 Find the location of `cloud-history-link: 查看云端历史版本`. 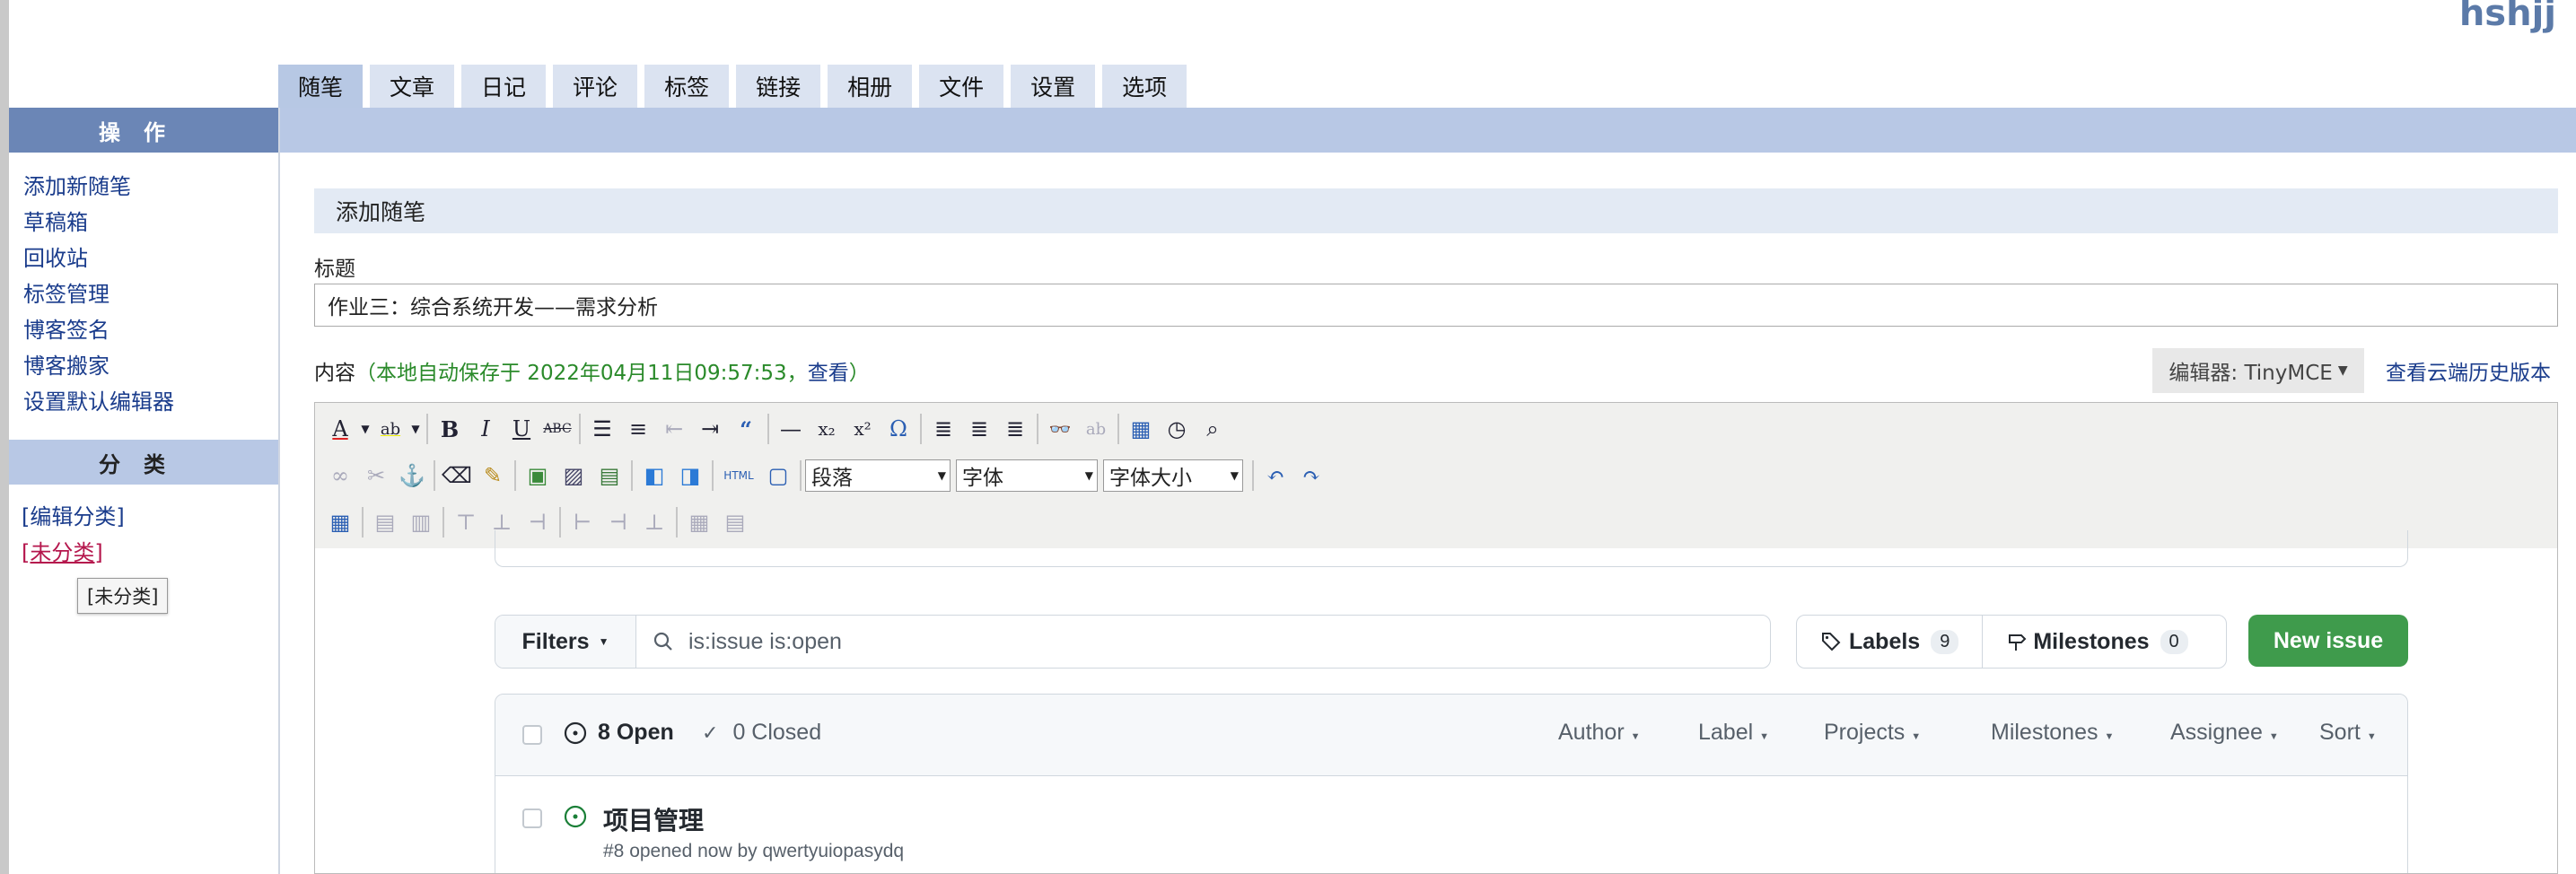

cloud-history-link: 查看云端历史版本 is located at coordinates (2468, 371).